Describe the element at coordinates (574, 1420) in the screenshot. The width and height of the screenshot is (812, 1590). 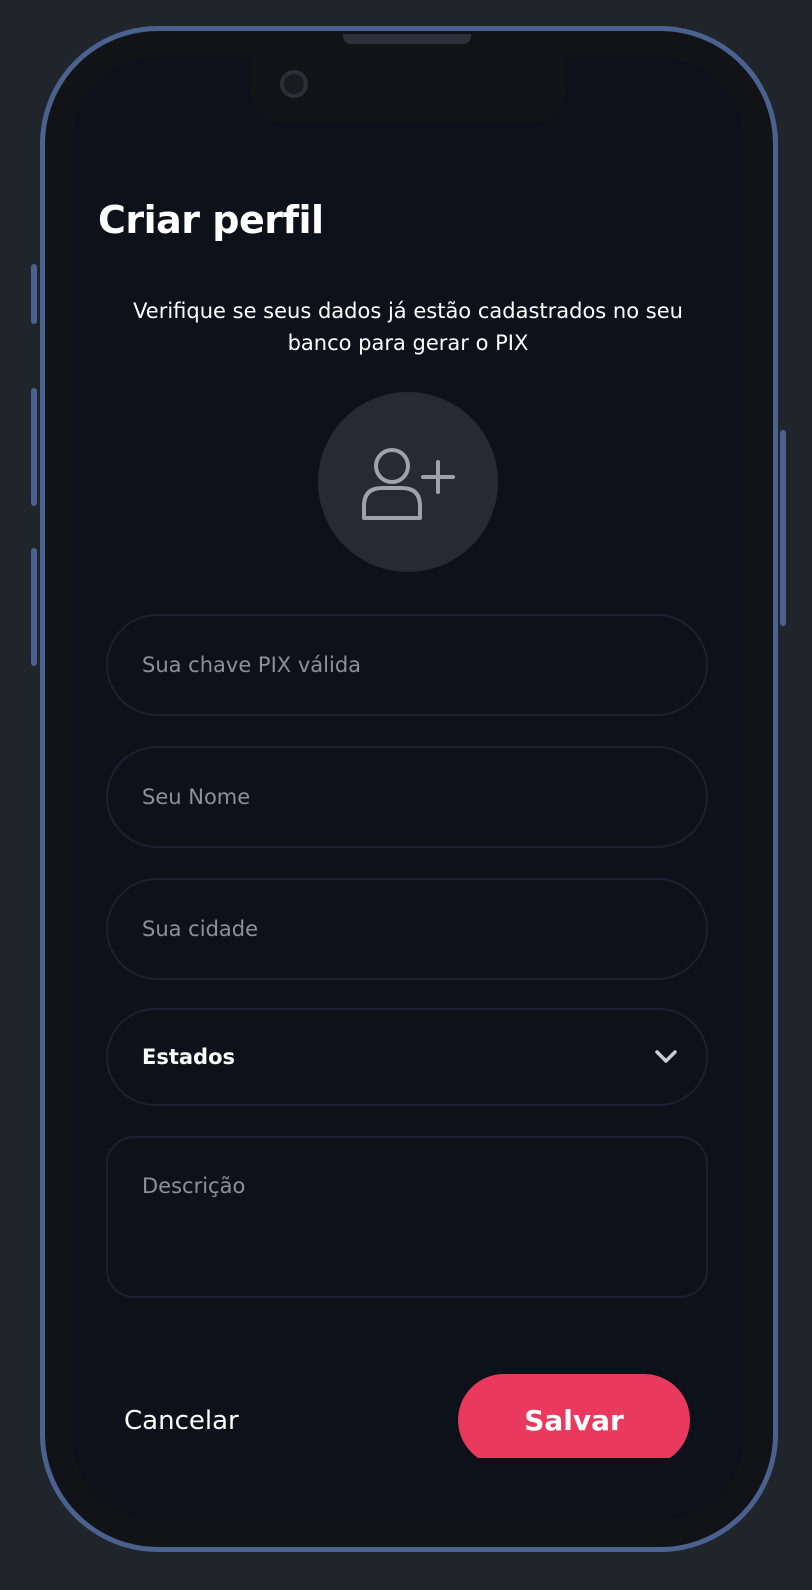
I see `save-button: Salvar` at that location.